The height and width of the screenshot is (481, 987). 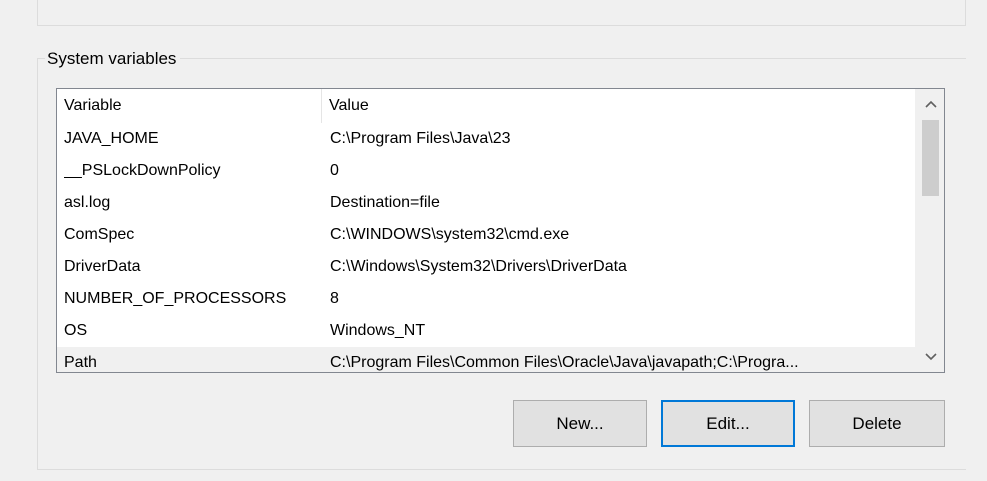 I want to click on variable-name-cell: Path, so click(x=80, y=362).